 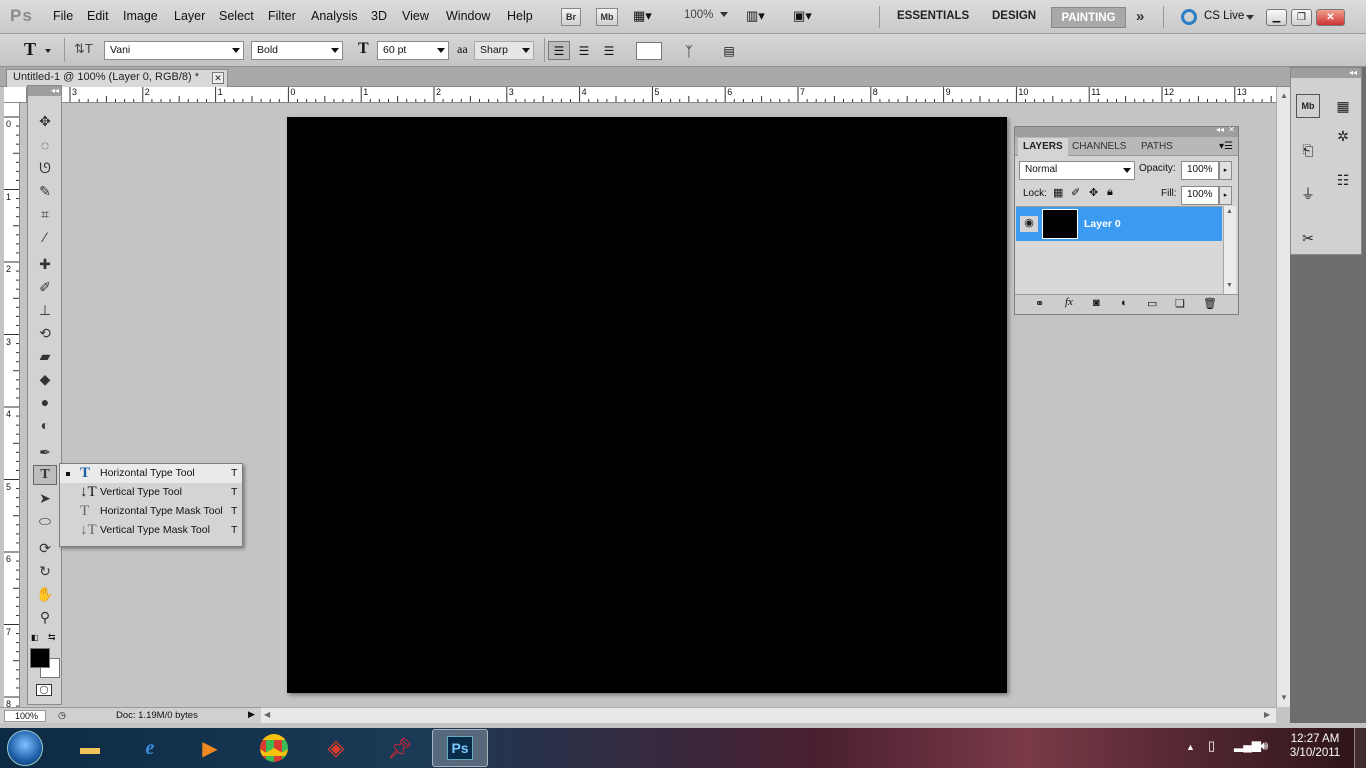 What do you see at coordinates (45, 425) in the screenshot?
I see `dodge-tool-icon: ◐` at bounding box center [45, 425].